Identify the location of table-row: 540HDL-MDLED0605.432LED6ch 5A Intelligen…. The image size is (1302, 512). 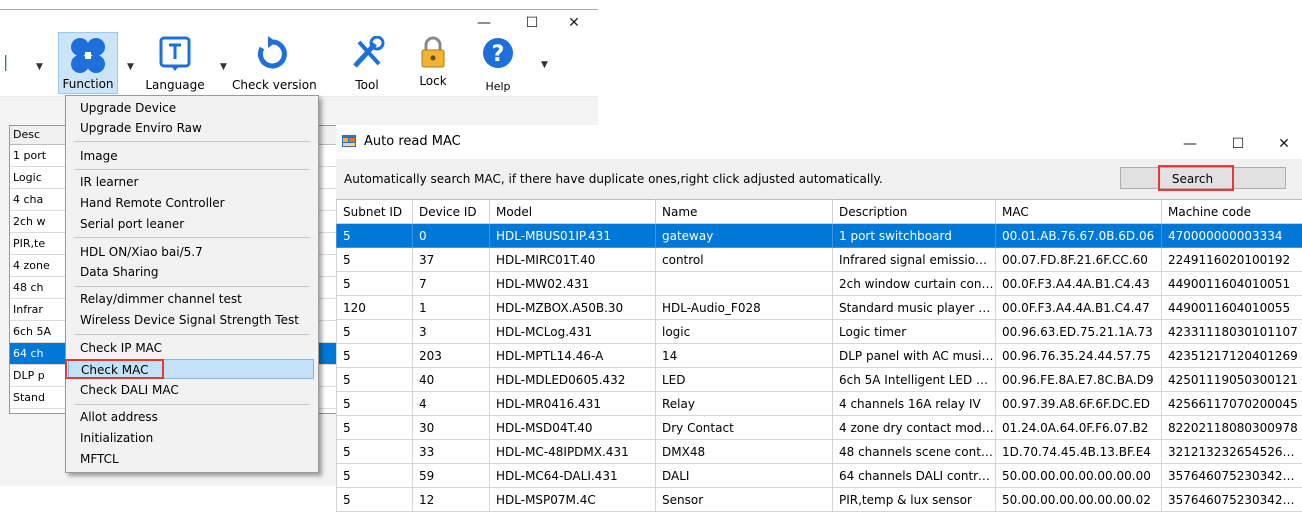
(819, 380).